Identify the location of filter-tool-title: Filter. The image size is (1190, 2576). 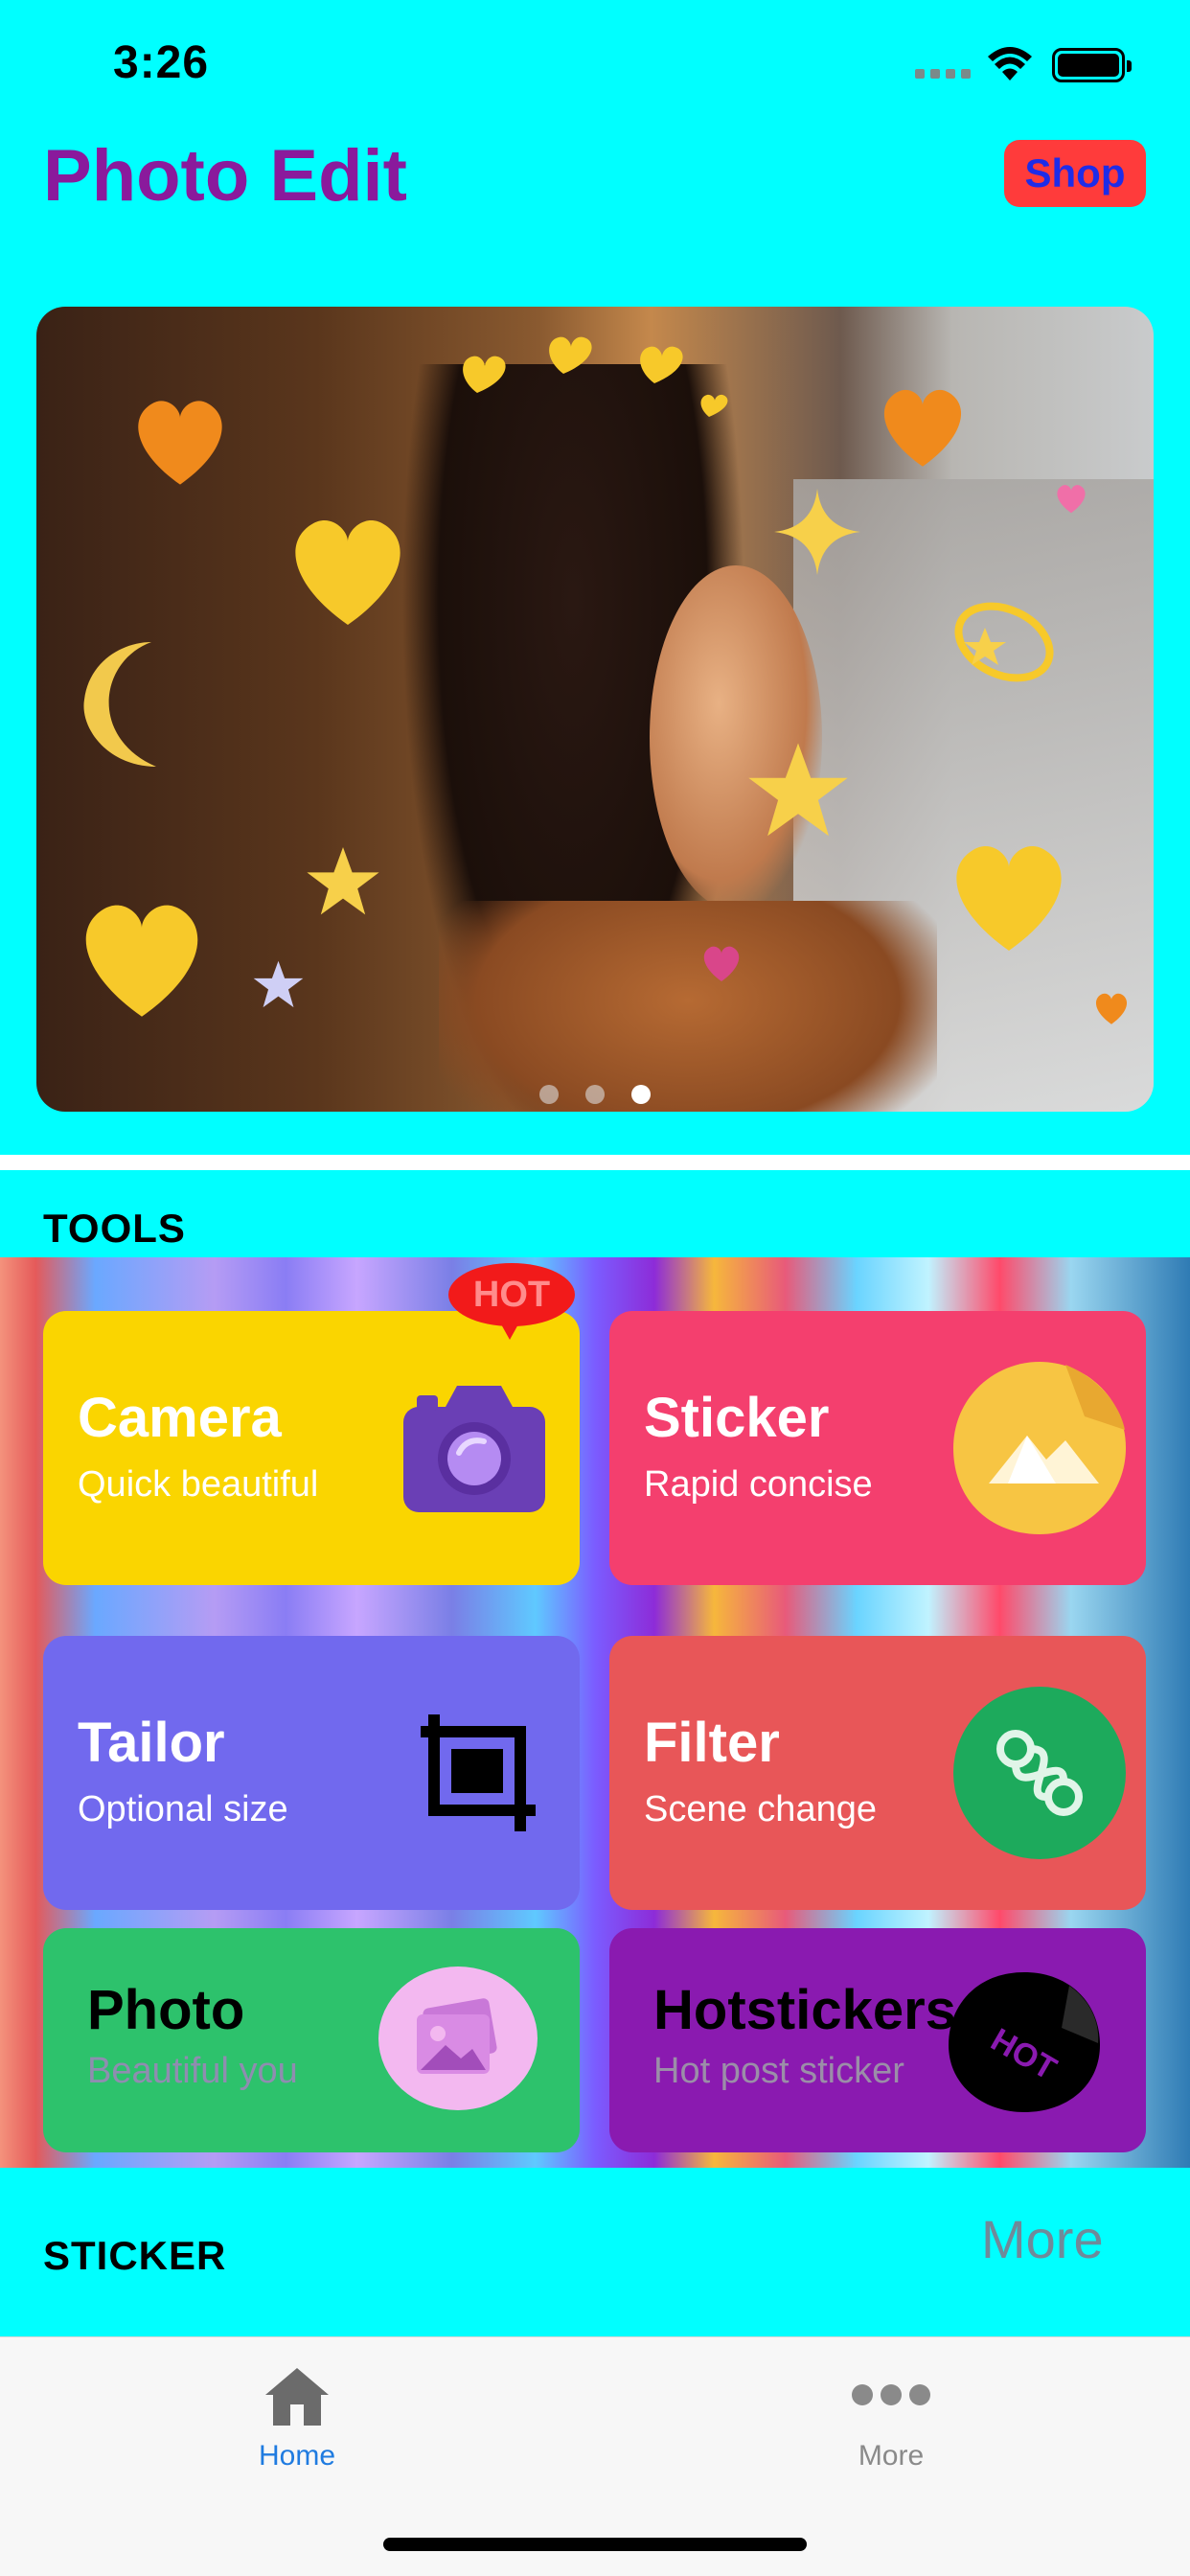
(712, 1743).